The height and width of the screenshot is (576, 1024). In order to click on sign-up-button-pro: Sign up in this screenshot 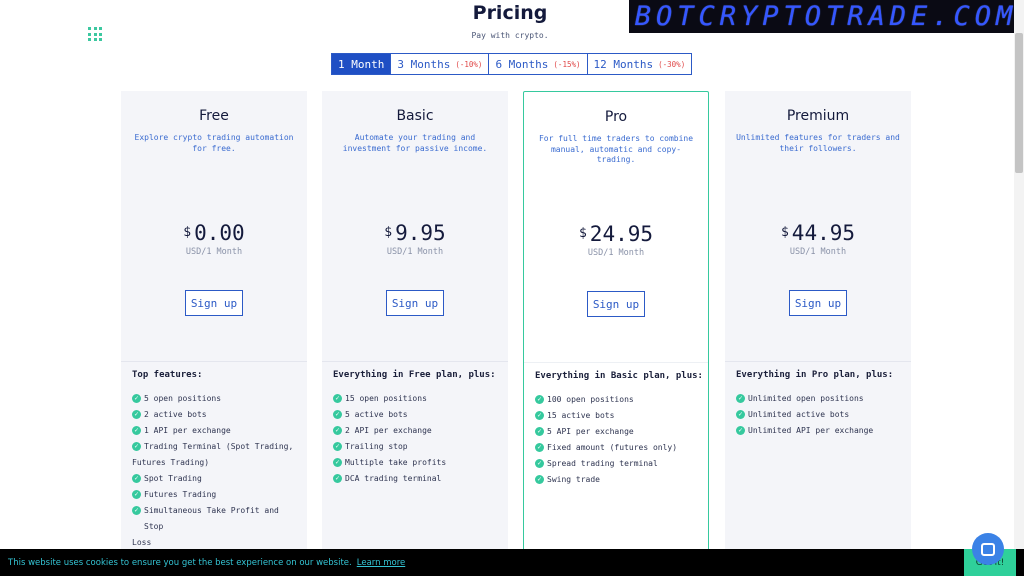, I will do `click(616, 304)`.